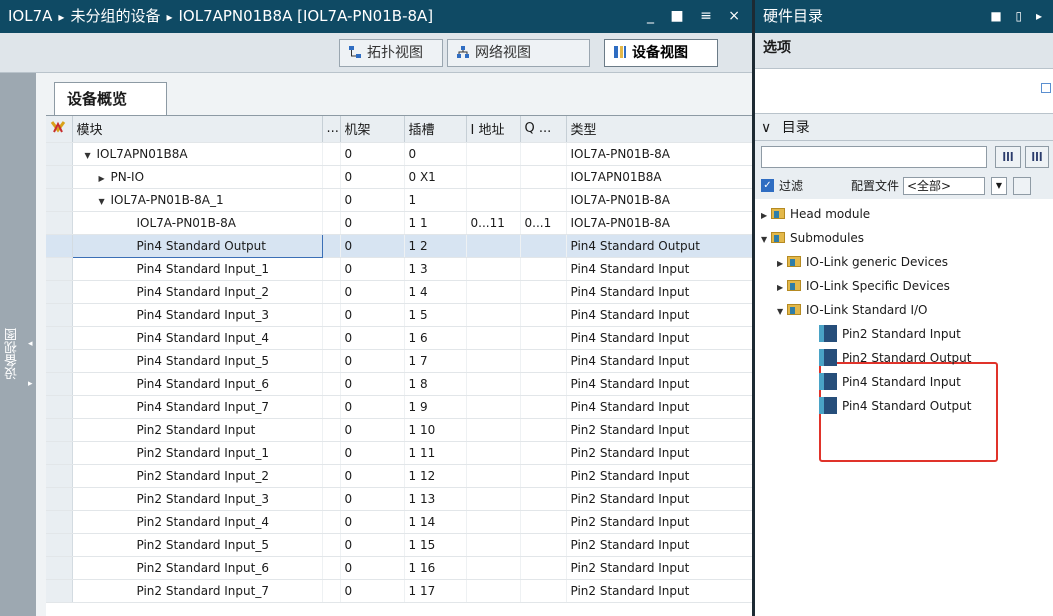 This screenshot has height=616, width=1053. What do you see at coordinates (890, 382) in the screenshot?
I see `catalog-module-item: Pin4 Standard Input` at bounding box center [890, 382].